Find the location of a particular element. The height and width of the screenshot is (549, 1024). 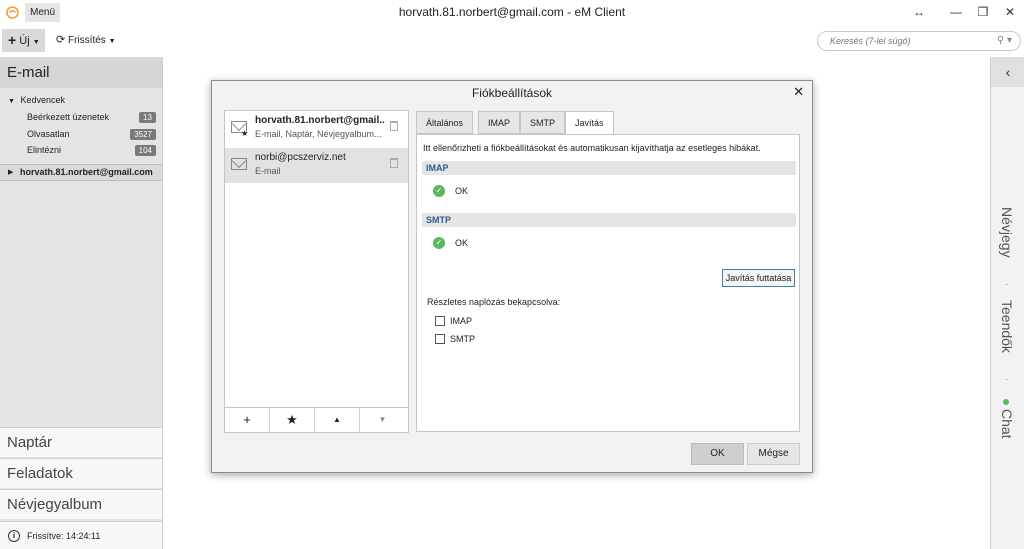

search-input is located at coordinates (905, 41).